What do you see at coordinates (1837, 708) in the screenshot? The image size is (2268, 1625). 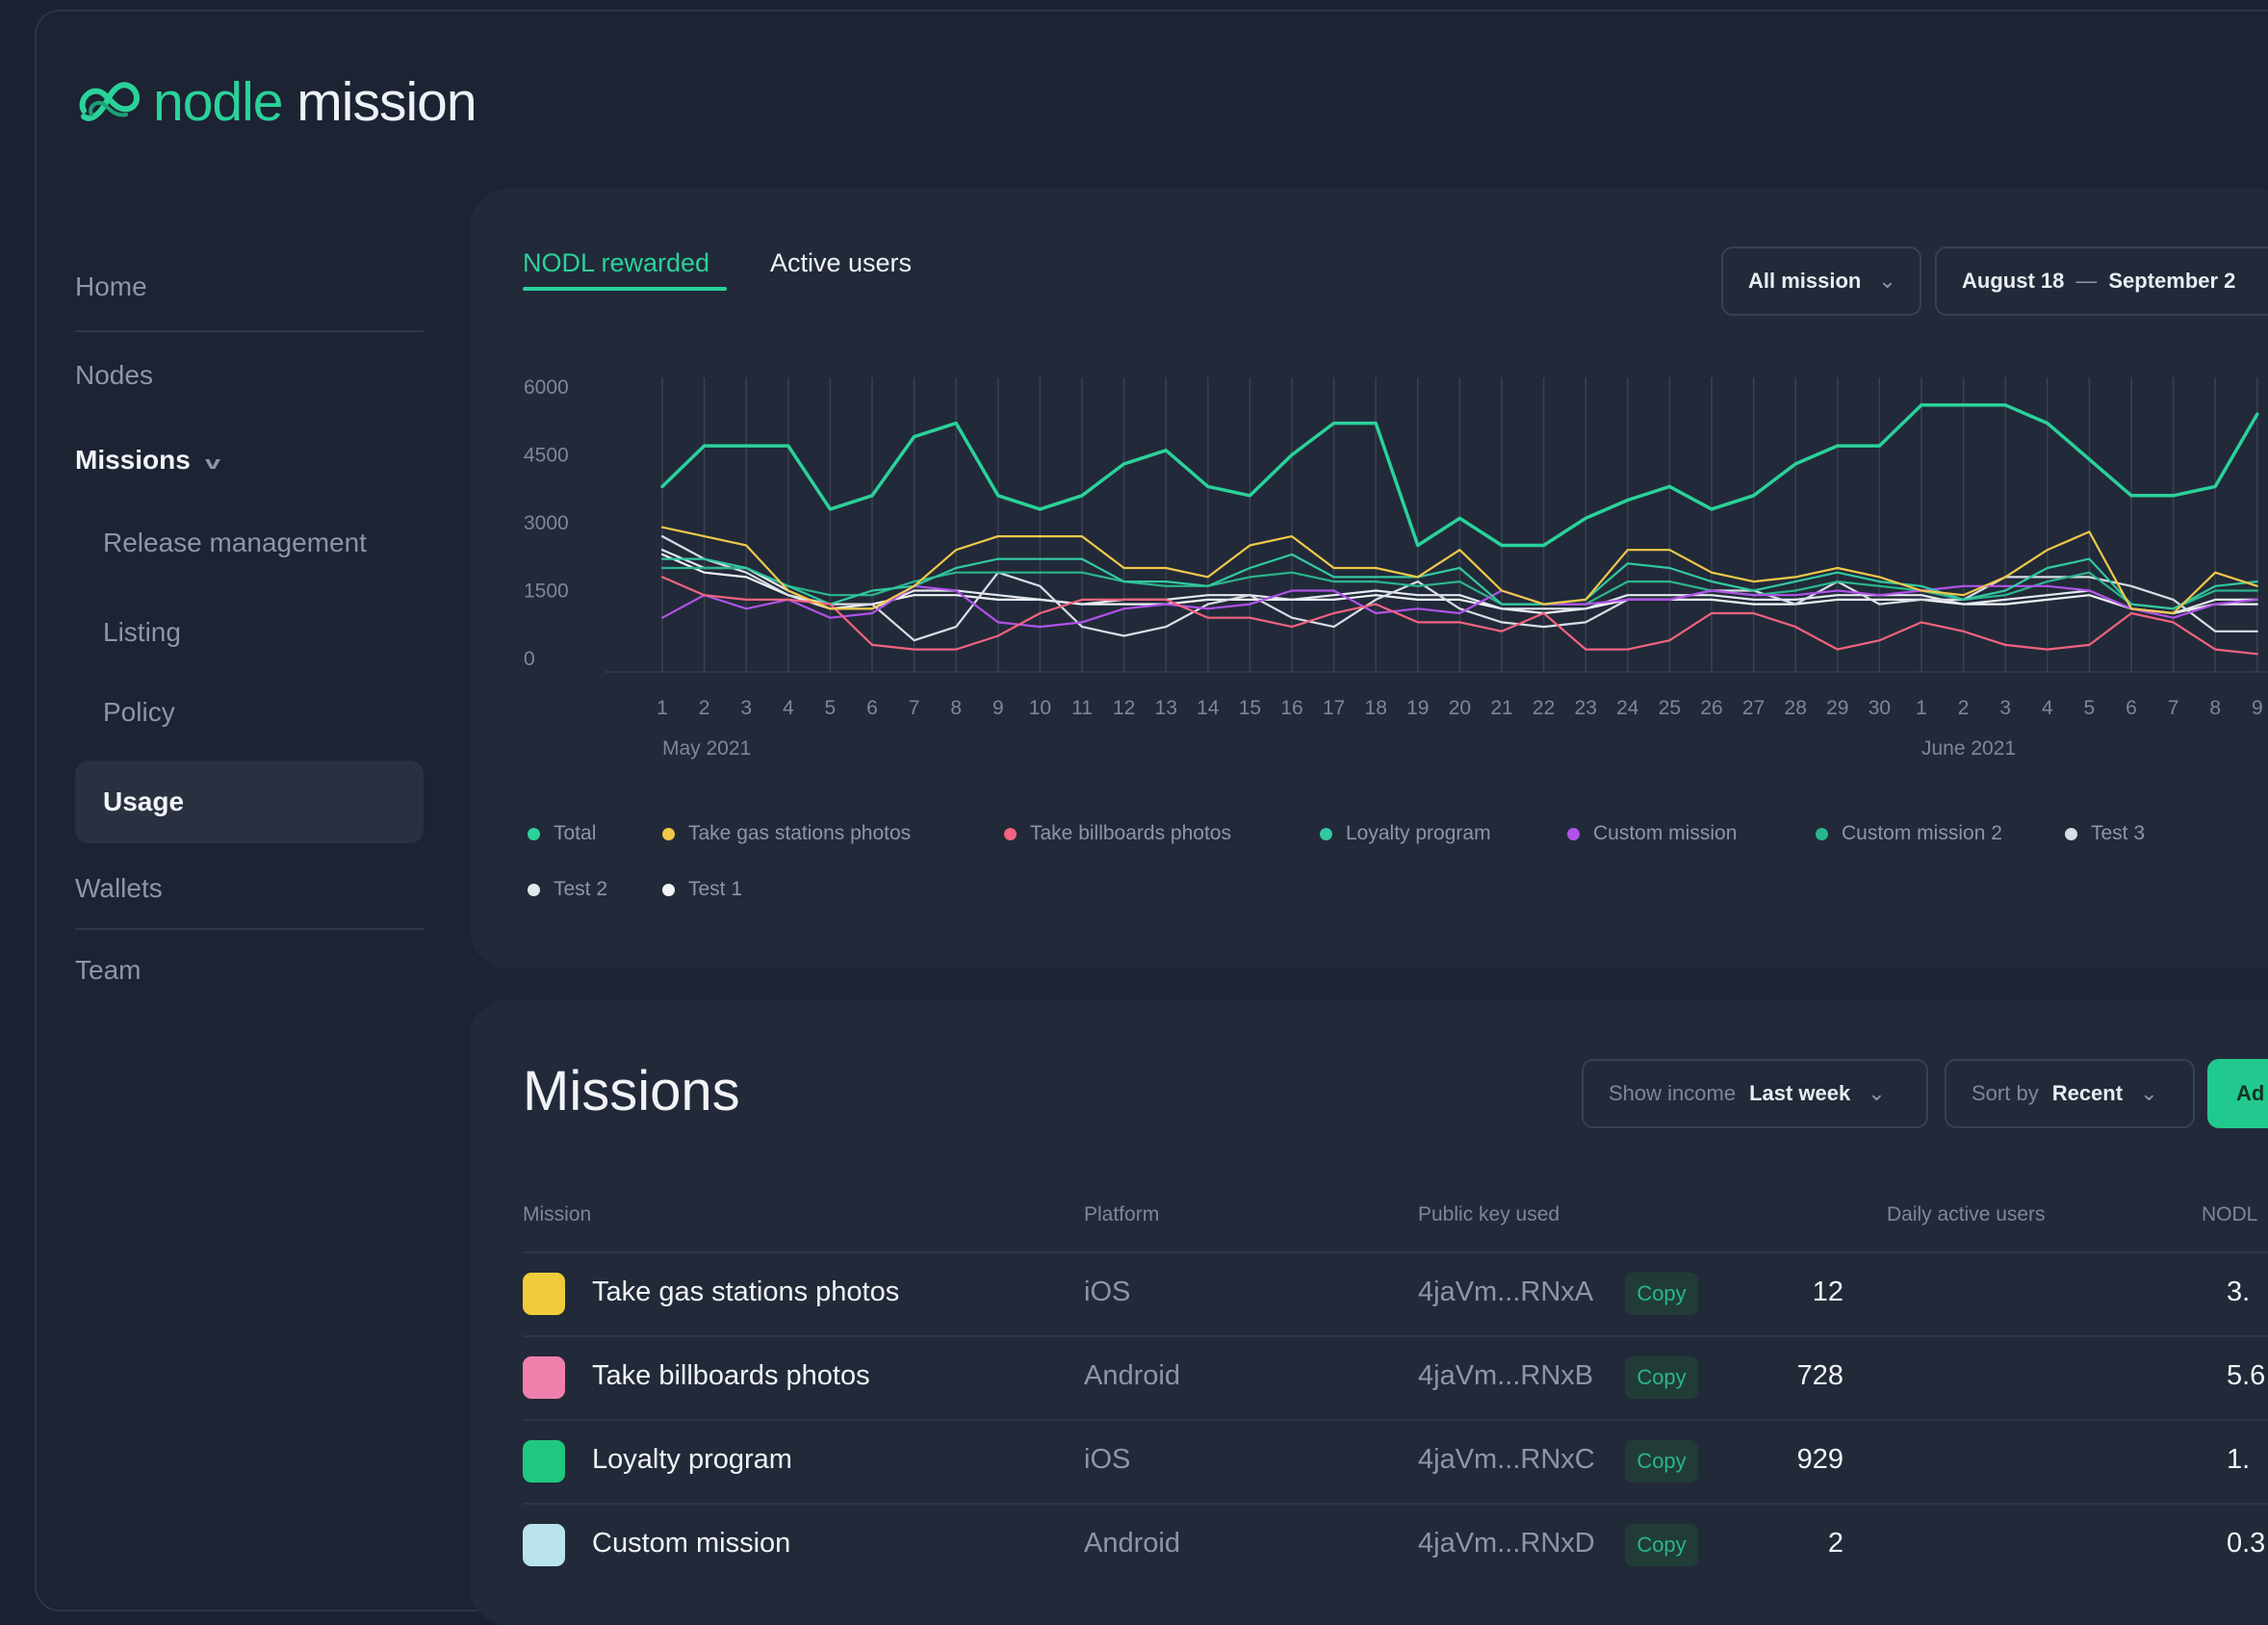 I see `x-tick-label: 29` at bounding box center [1837, 708].